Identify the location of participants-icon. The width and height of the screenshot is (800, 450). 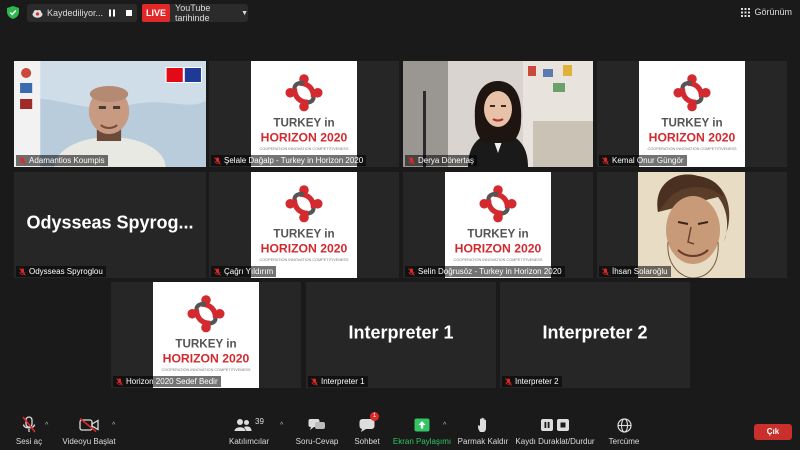
(243, 425).